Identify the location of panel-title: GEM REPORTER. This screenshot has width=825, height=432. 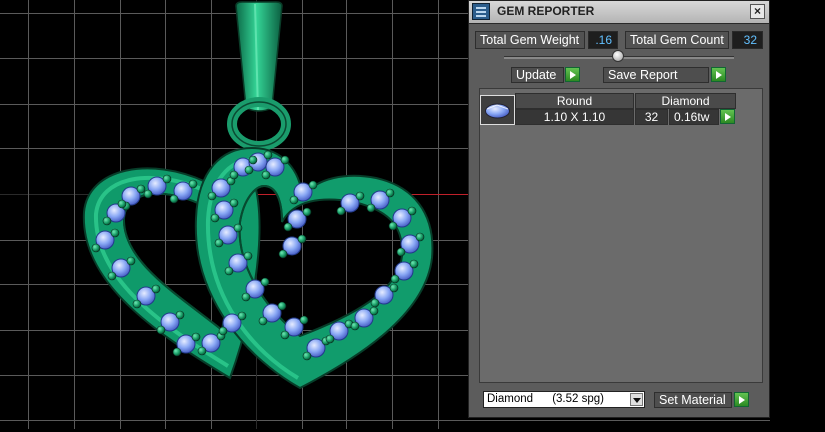
(546, 11).